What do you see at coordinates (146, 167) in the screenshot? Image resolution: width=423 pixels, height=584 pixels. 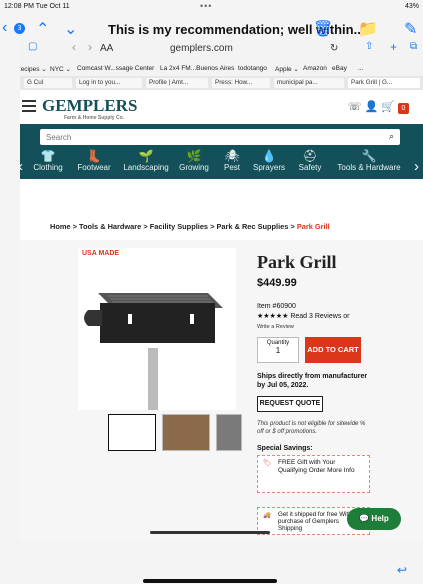 I see `category-label: Landscaping` at bounding box center [146, 167].